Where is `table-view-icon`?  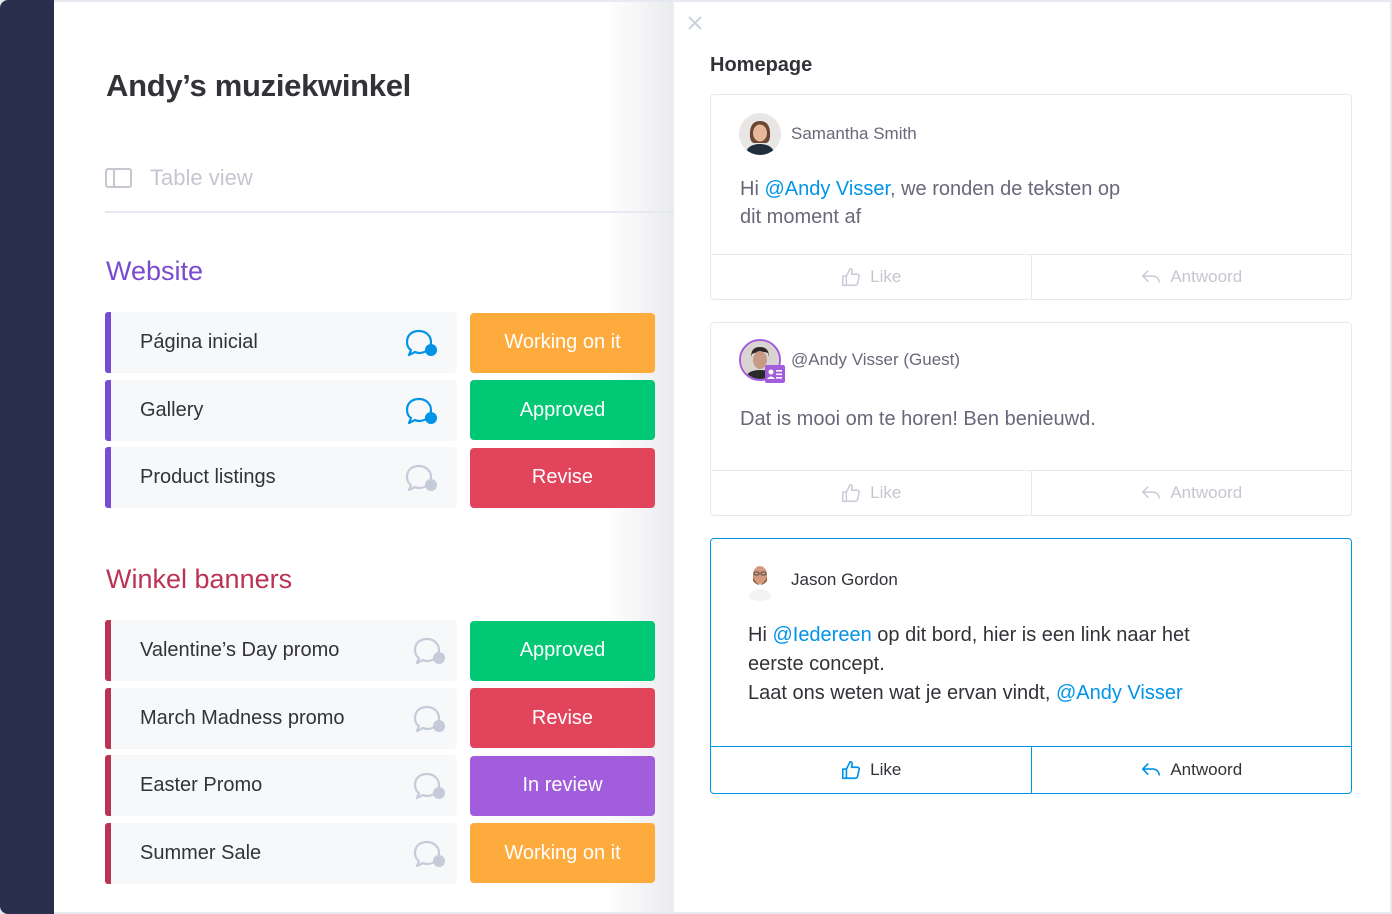 table-view-icon is located at coordinates (118, 178).